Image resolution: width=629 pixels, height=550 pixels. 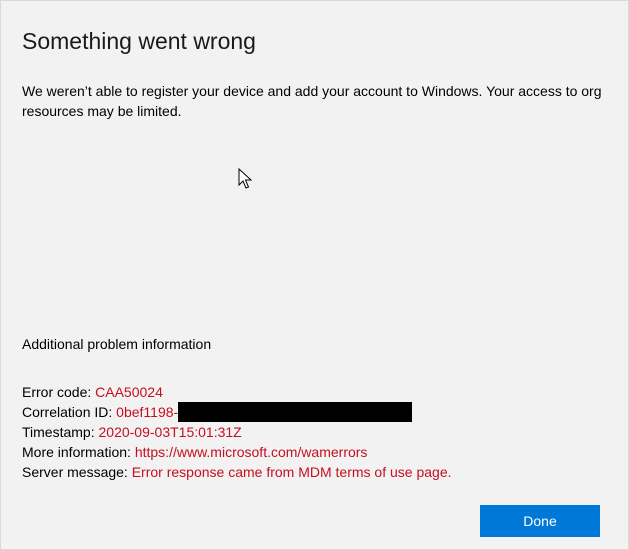 I want to click on more-information-label: More information:, so click(x=78, y=452).